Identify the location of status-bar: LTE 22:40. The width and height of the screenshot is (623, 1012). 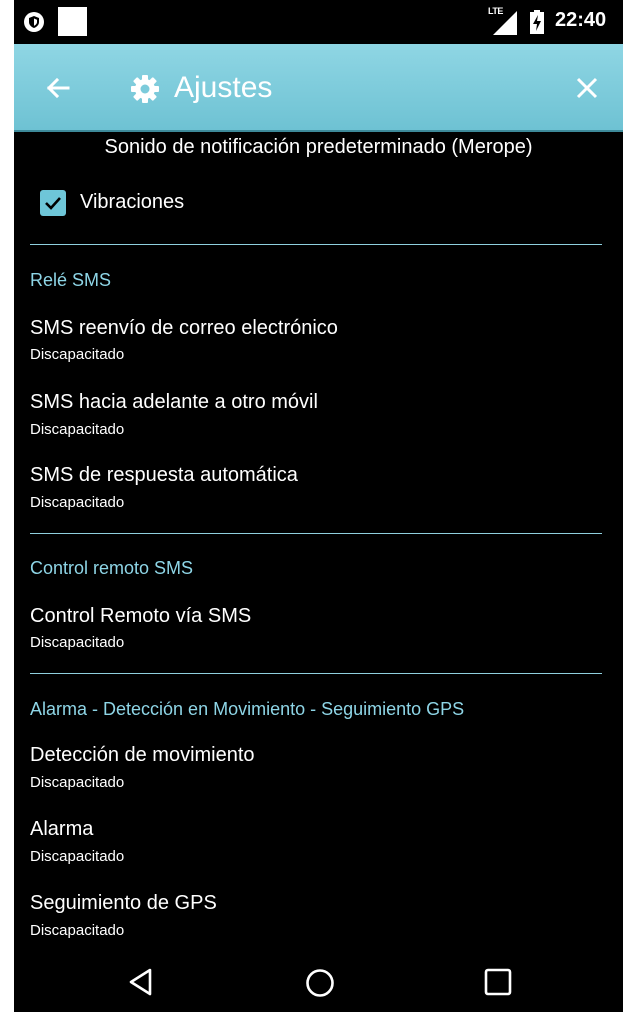
(318, 22).